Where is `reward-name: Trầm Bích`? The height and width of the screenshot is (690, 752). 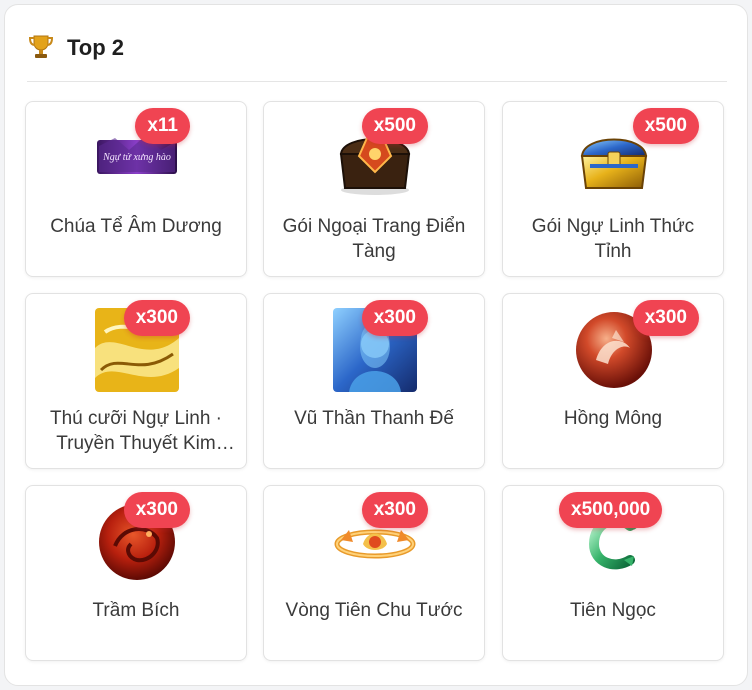 reward-name: Trầm Bích is located at coordinates (136, 610).